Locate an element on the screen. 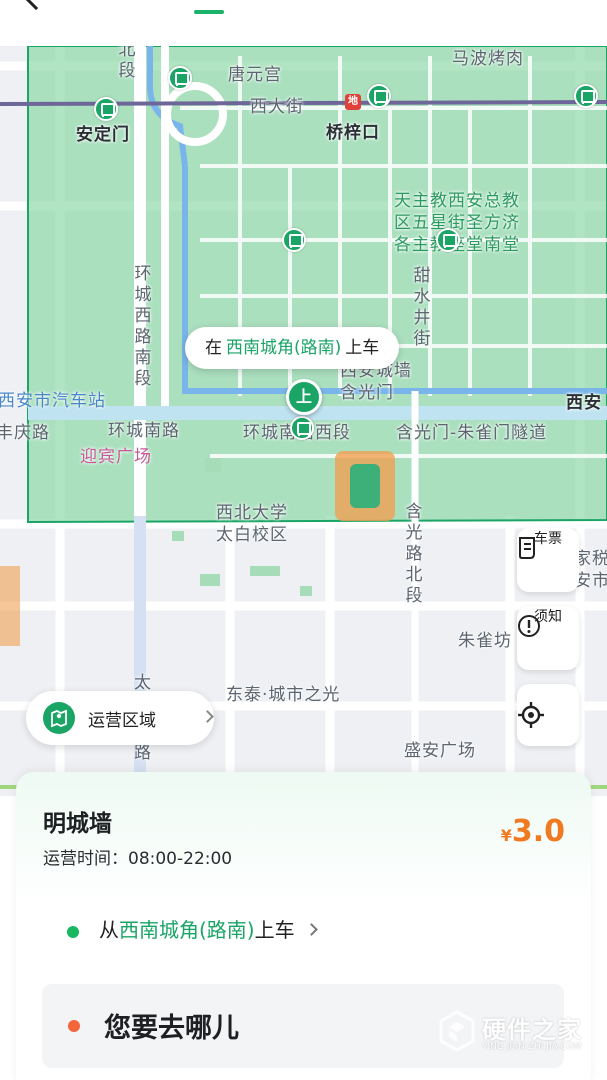  ticket-icon is located at coordinates (527, 548).